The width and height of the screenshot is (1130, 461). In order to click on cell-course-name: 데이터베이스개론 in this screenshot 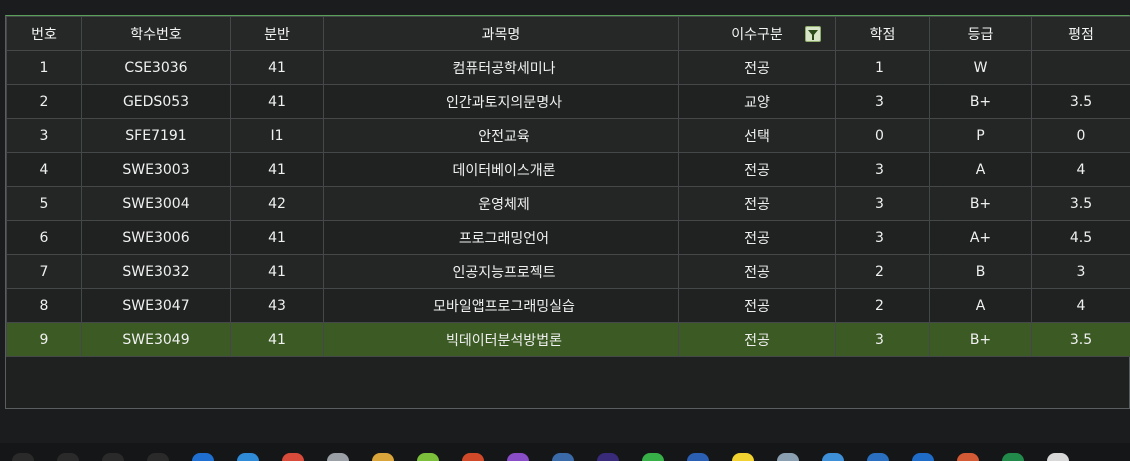, I will do `click(501, 169)`.